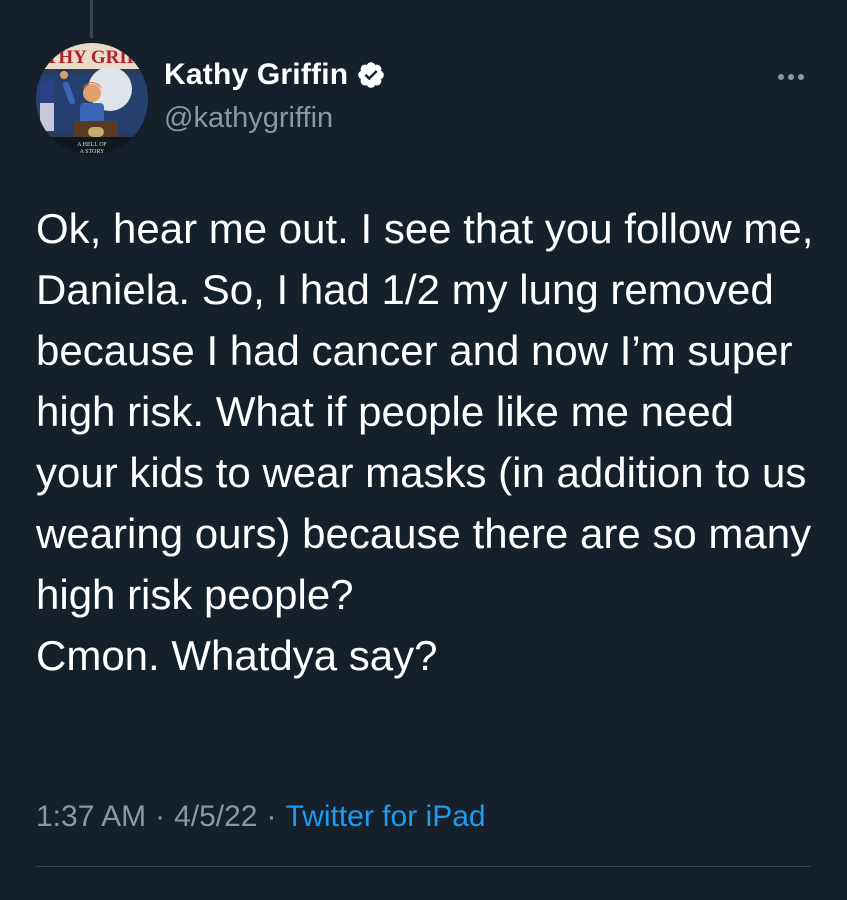  I want to click on avatar-image: THY GRIF A HELL OF A STORY, so click(92, 99).